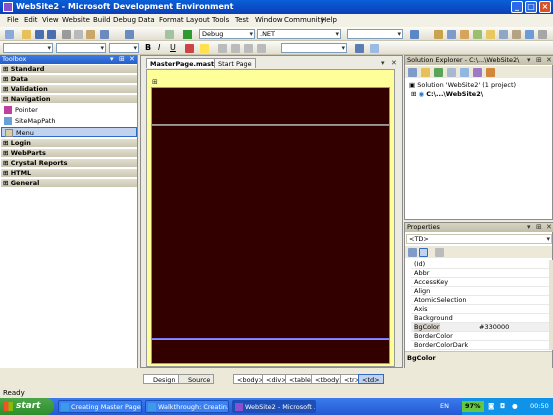  What do you see at coordinates (490, 72) in the screenshot?
I see `asp-config-icon` at bounding box center [490, 72].